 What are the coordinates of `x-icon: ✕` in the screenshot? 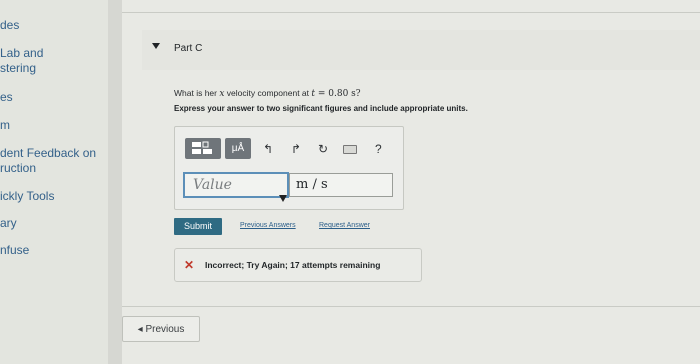 It's located at (189, 265).